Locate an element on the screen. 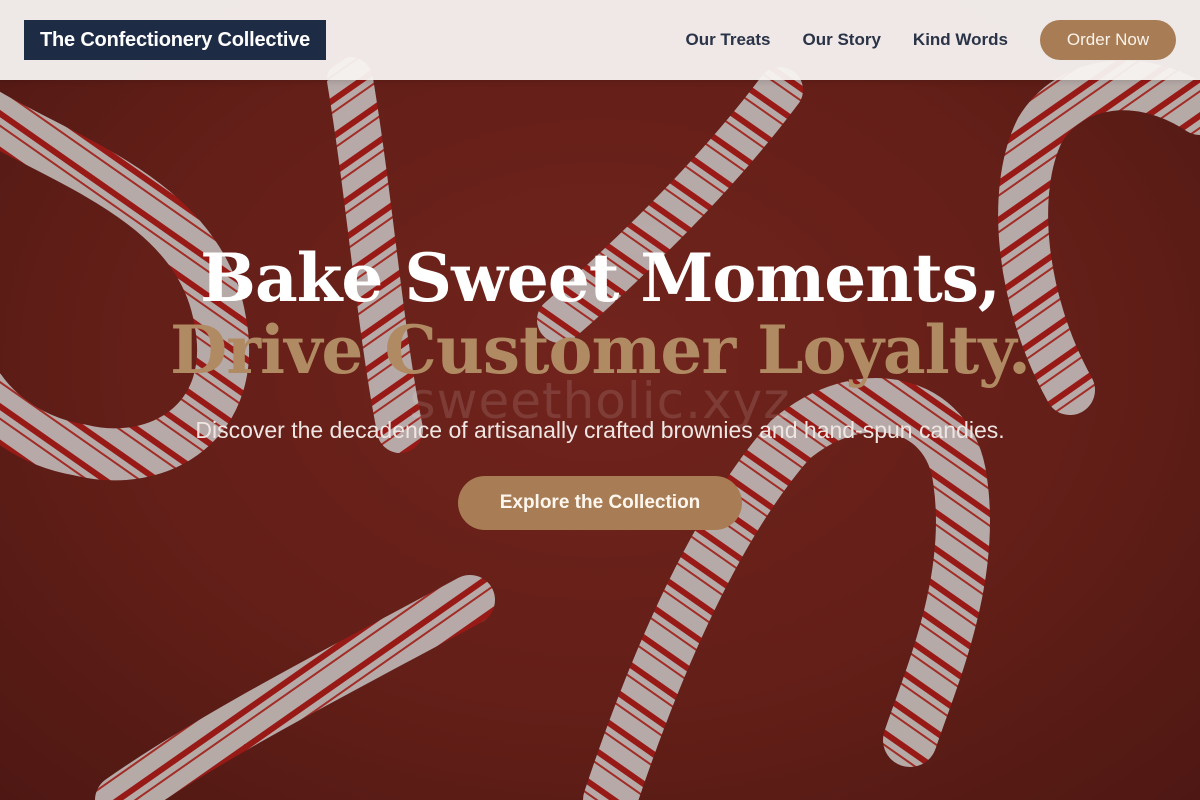 Image resolution: width=1200 pixels, height=800 pixels. nav-link-kind-words: Kind Words is located at coordinates (960, 40).